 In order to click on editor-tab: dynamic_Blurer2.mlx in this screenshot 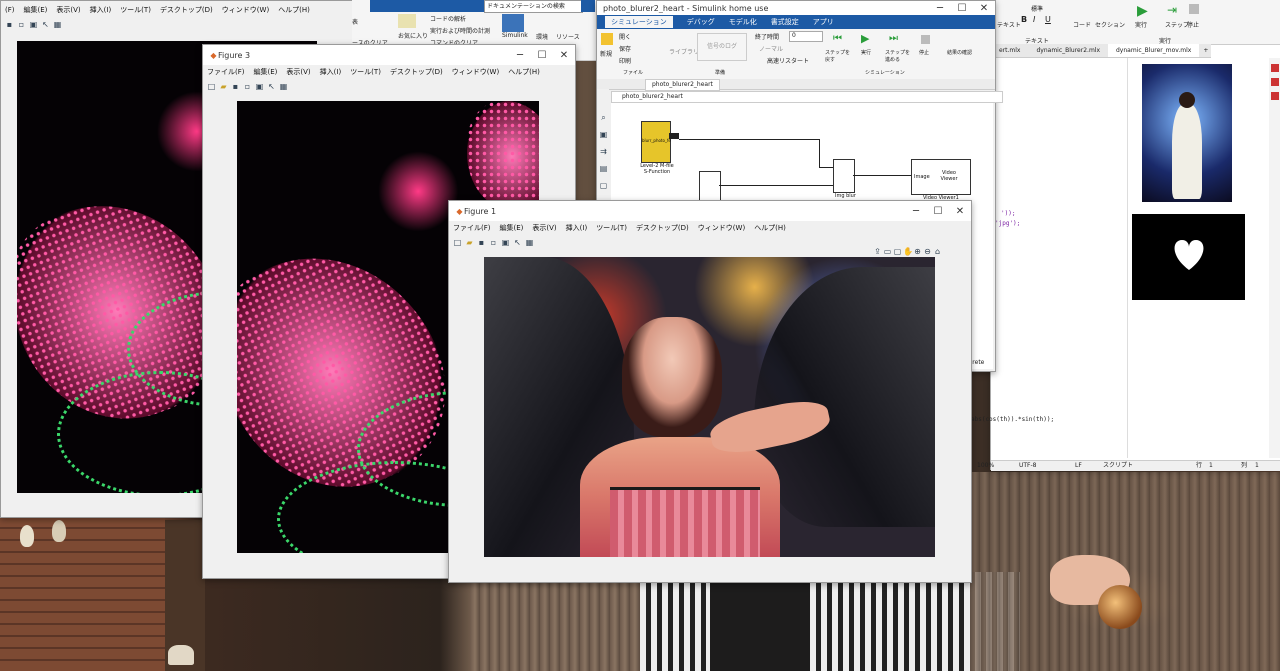, I will do `click(1068, 50)`.